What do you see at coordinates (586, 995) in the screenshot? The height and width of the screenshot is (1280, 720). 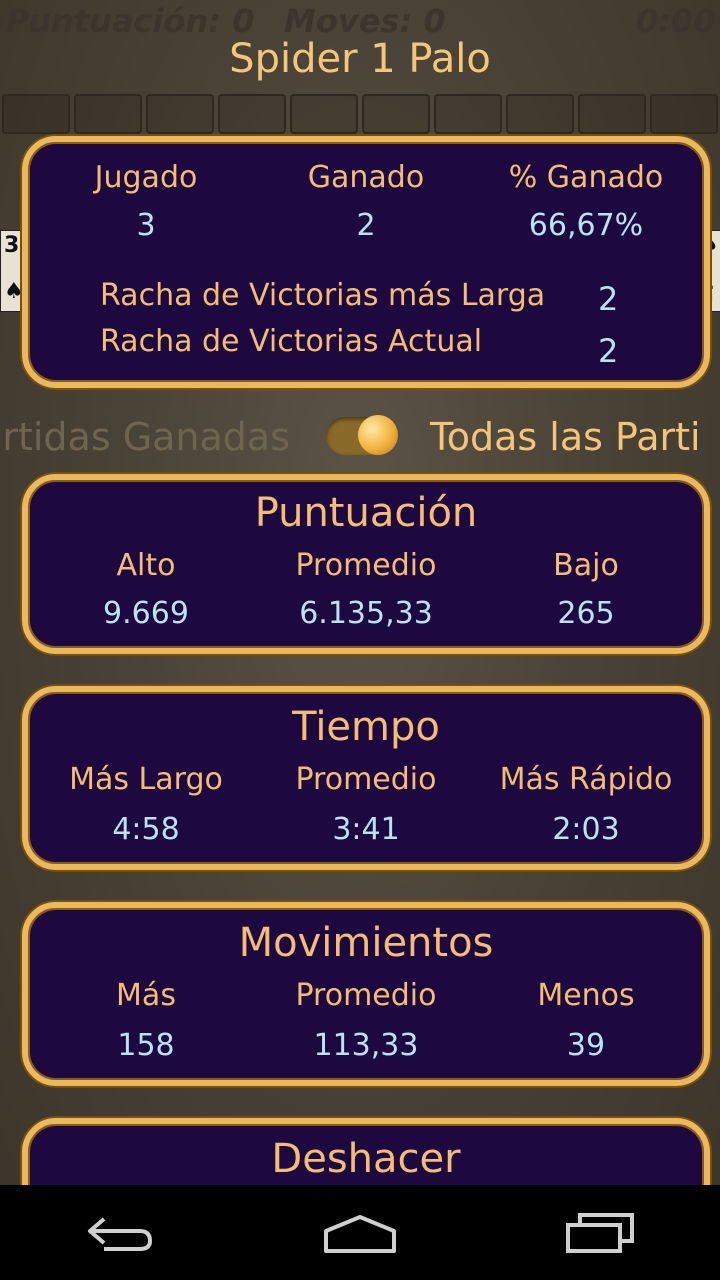 I see `moves-least-label: Menos` at bounding box center [586, 995].